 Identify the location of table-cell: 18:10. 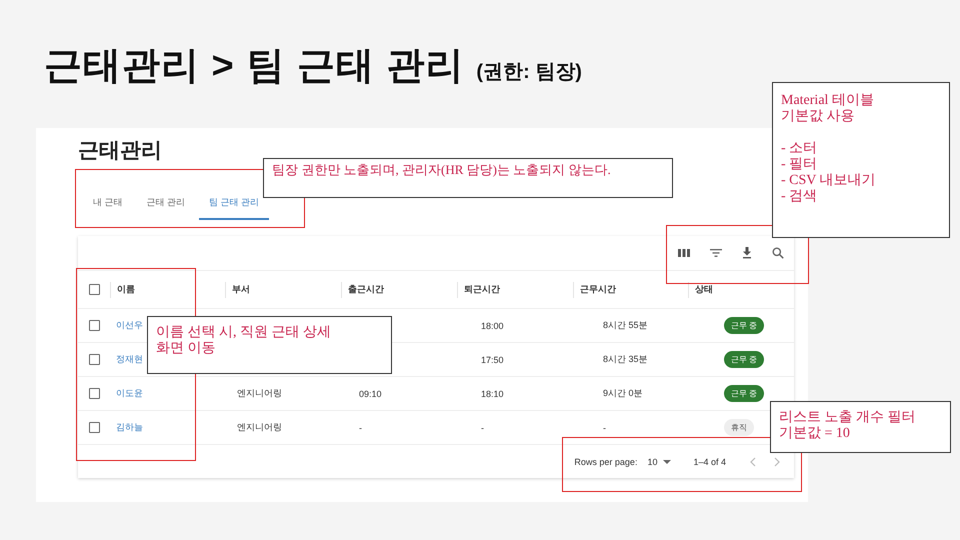
(492, 393).